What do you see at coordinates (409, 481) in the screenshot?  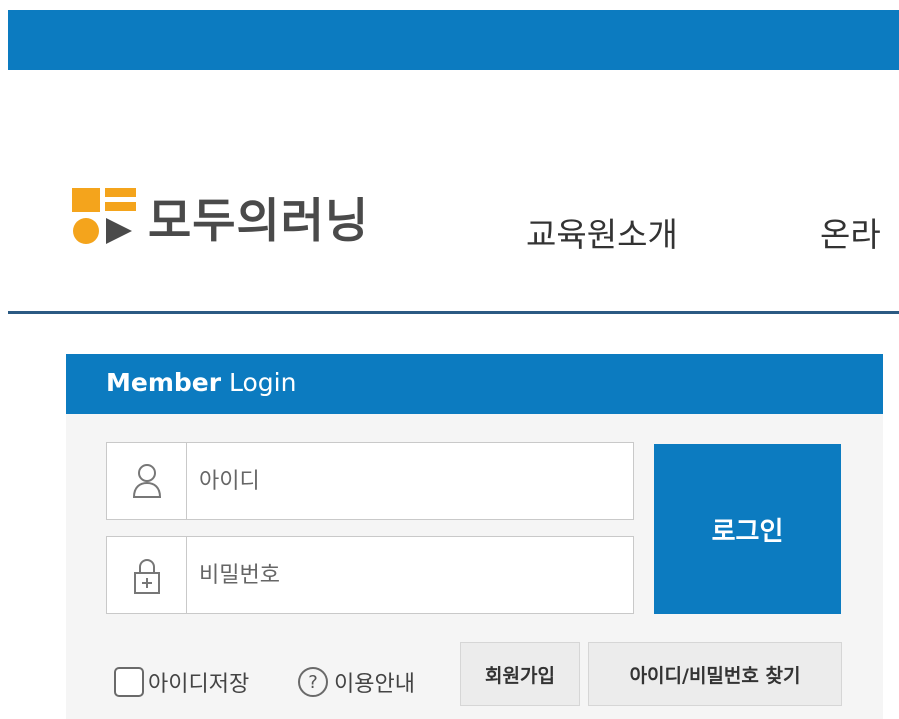 I see `id-input` at bounding box center [409, 481].